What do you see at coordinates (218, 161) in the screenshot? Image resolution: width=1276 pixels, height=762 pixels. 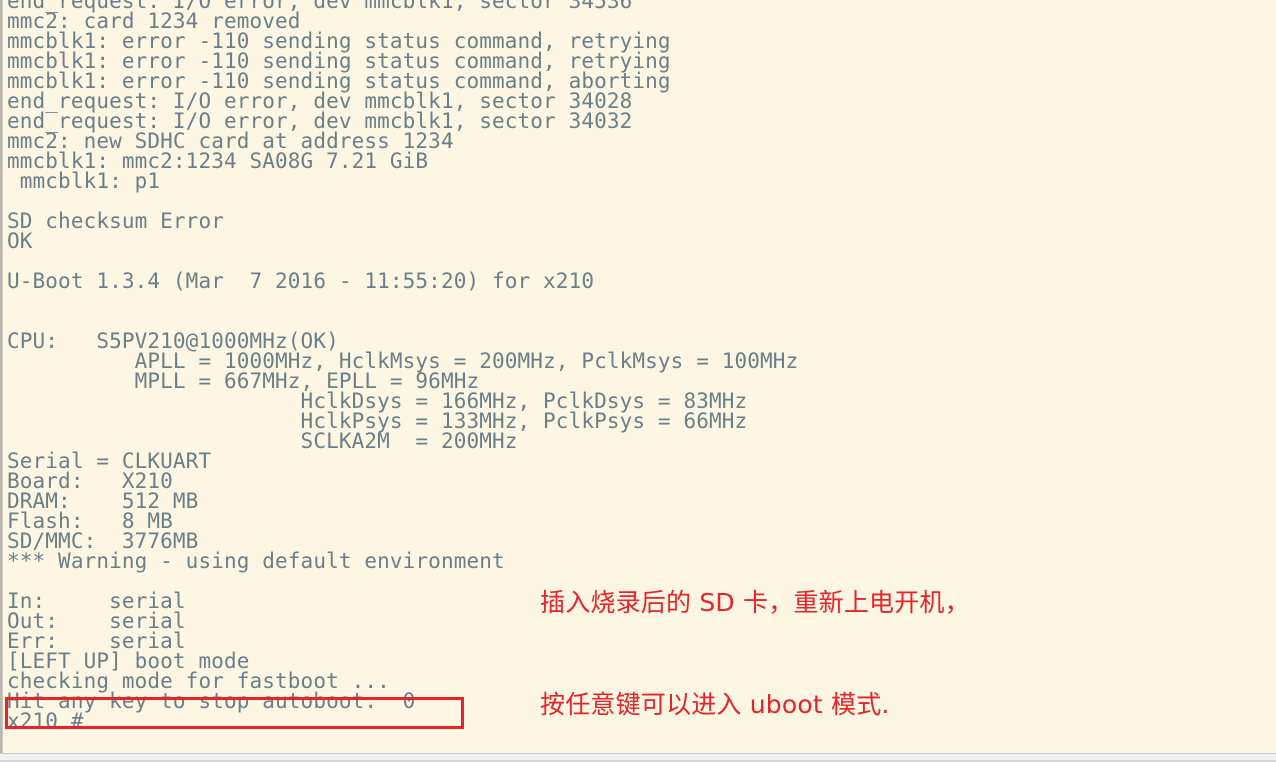 I see `console-line: mmcblk1: mmc2:1234 SA08G 7.21 GiB` at bounding box center [218, 161].